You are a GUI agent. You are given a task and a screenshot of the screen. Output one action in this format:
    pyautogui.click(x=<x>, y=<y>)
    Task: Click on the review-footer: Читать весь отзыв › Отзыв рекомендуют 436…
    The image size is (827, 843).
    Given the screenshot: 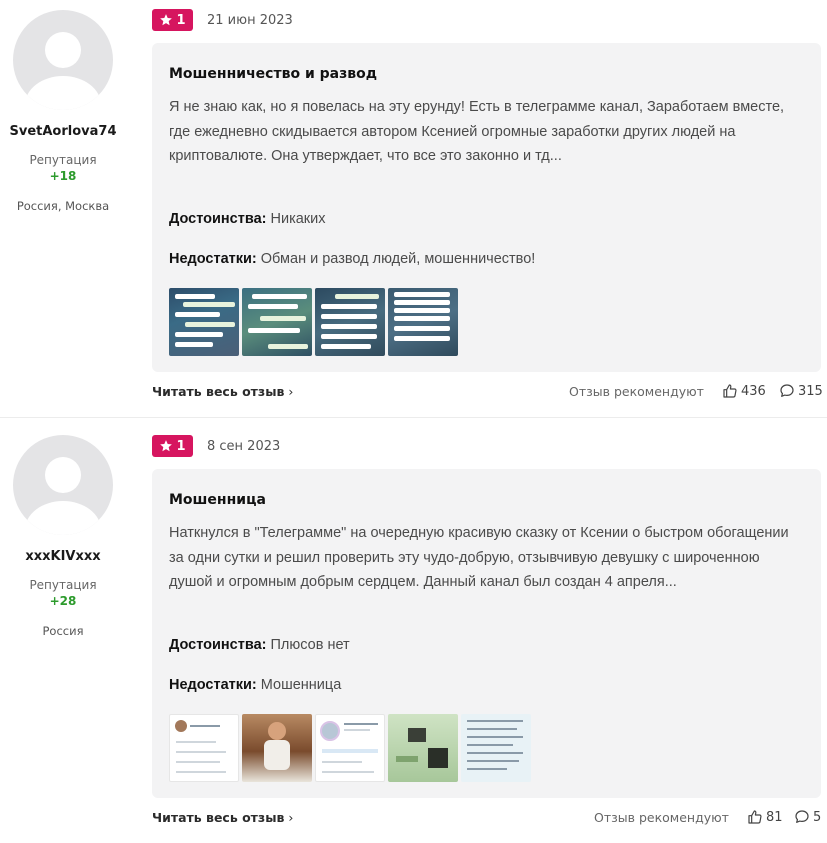 What is the action you would take?
    pyautogui.click(x=487, y=393)
    